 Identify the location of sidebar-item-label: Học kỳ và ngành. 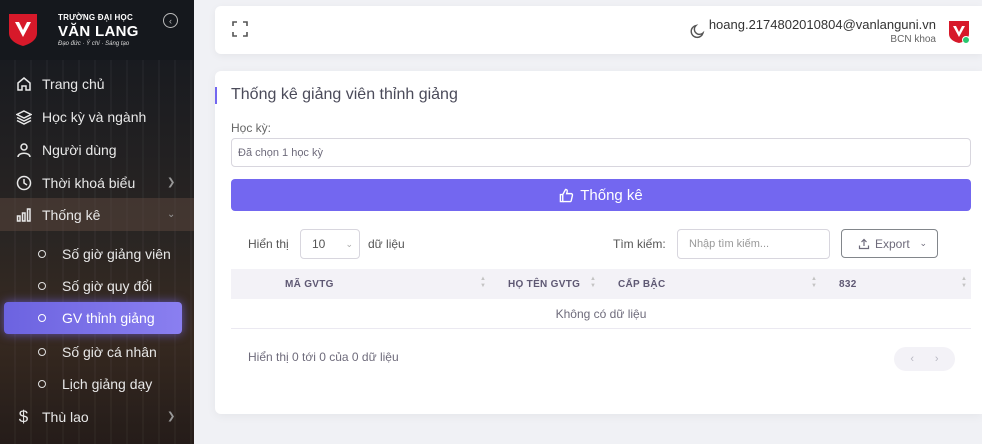
(94, 116).